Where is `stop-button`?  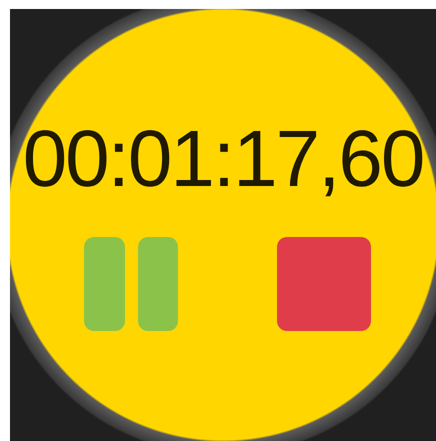 stop-button is located at coordinates (324, 284).